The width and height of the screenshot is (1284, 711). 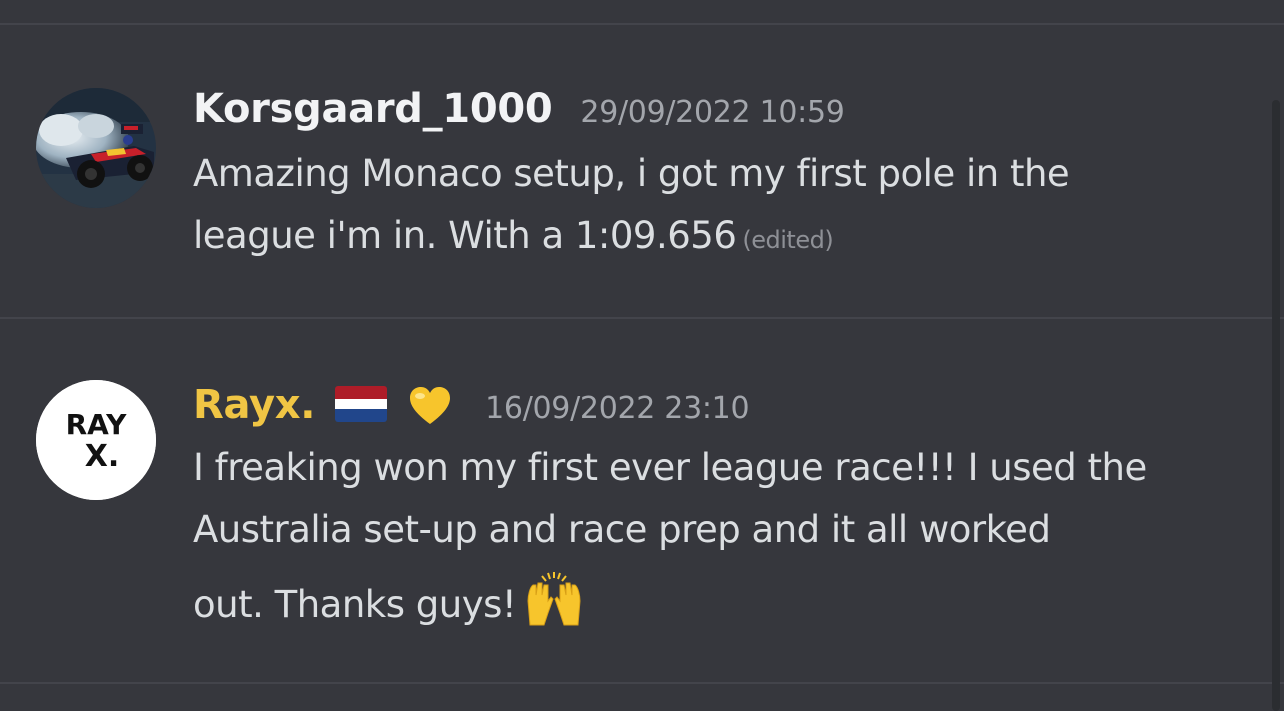 I want to click on edited-label: (edited), so click(x=788, y=240).